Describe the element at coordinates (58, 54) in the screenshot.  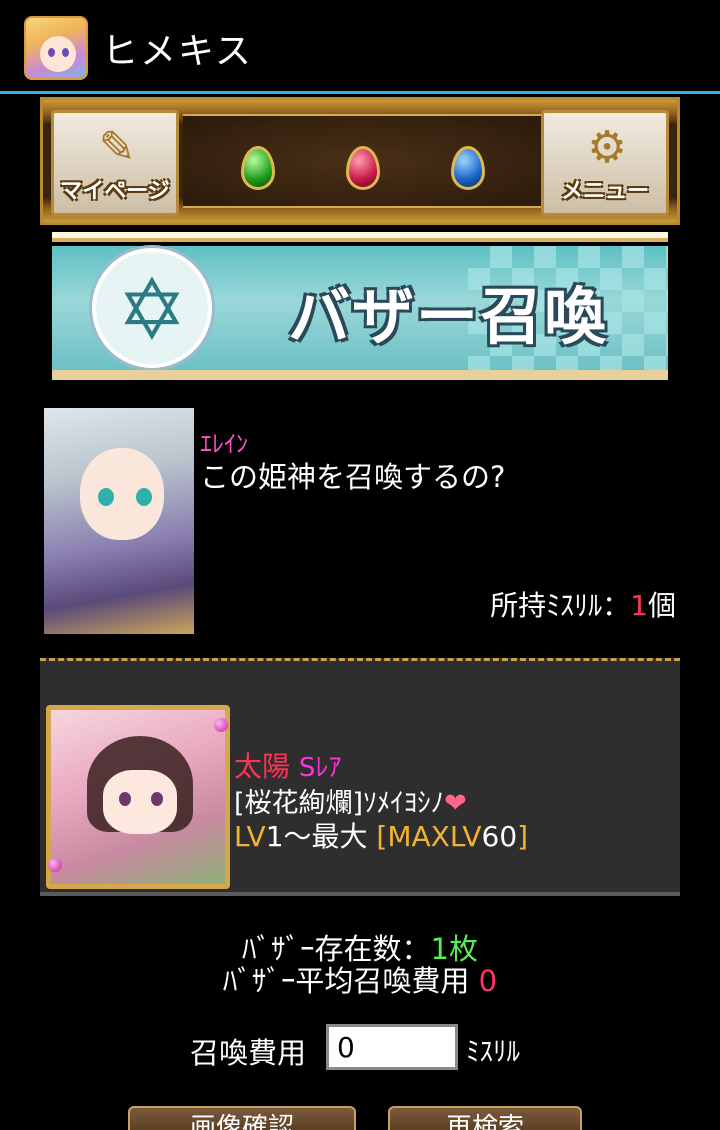
I see `app-icon-face` at that location.